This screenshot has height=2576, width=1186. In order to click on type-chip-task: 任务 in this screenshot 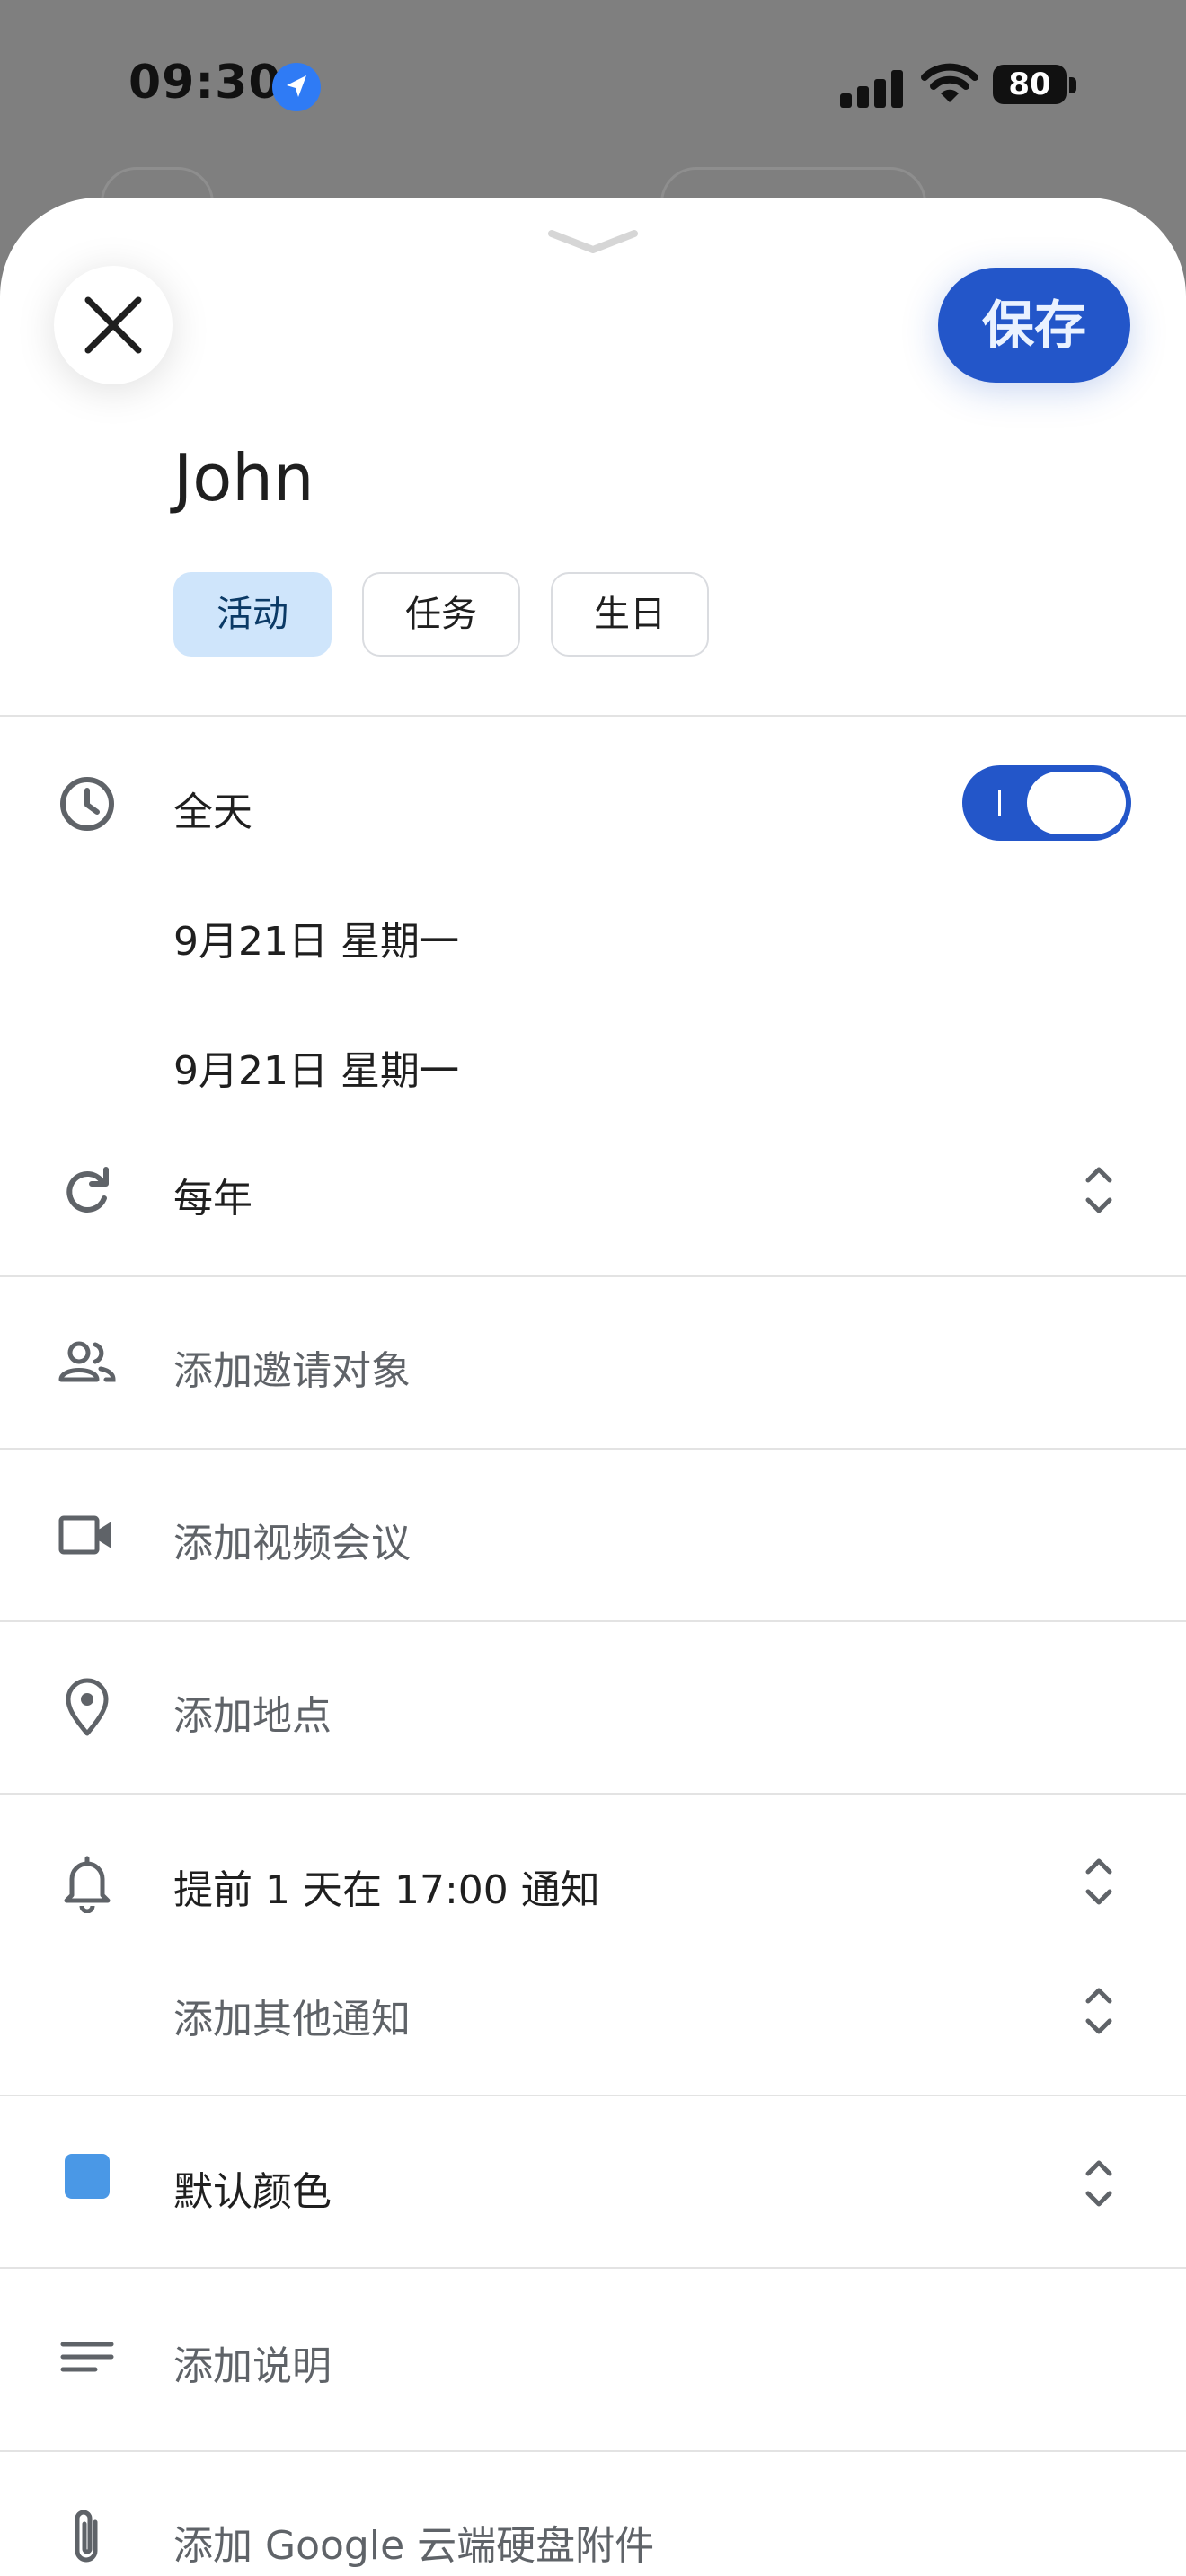, I will do `click(441, 614)`.